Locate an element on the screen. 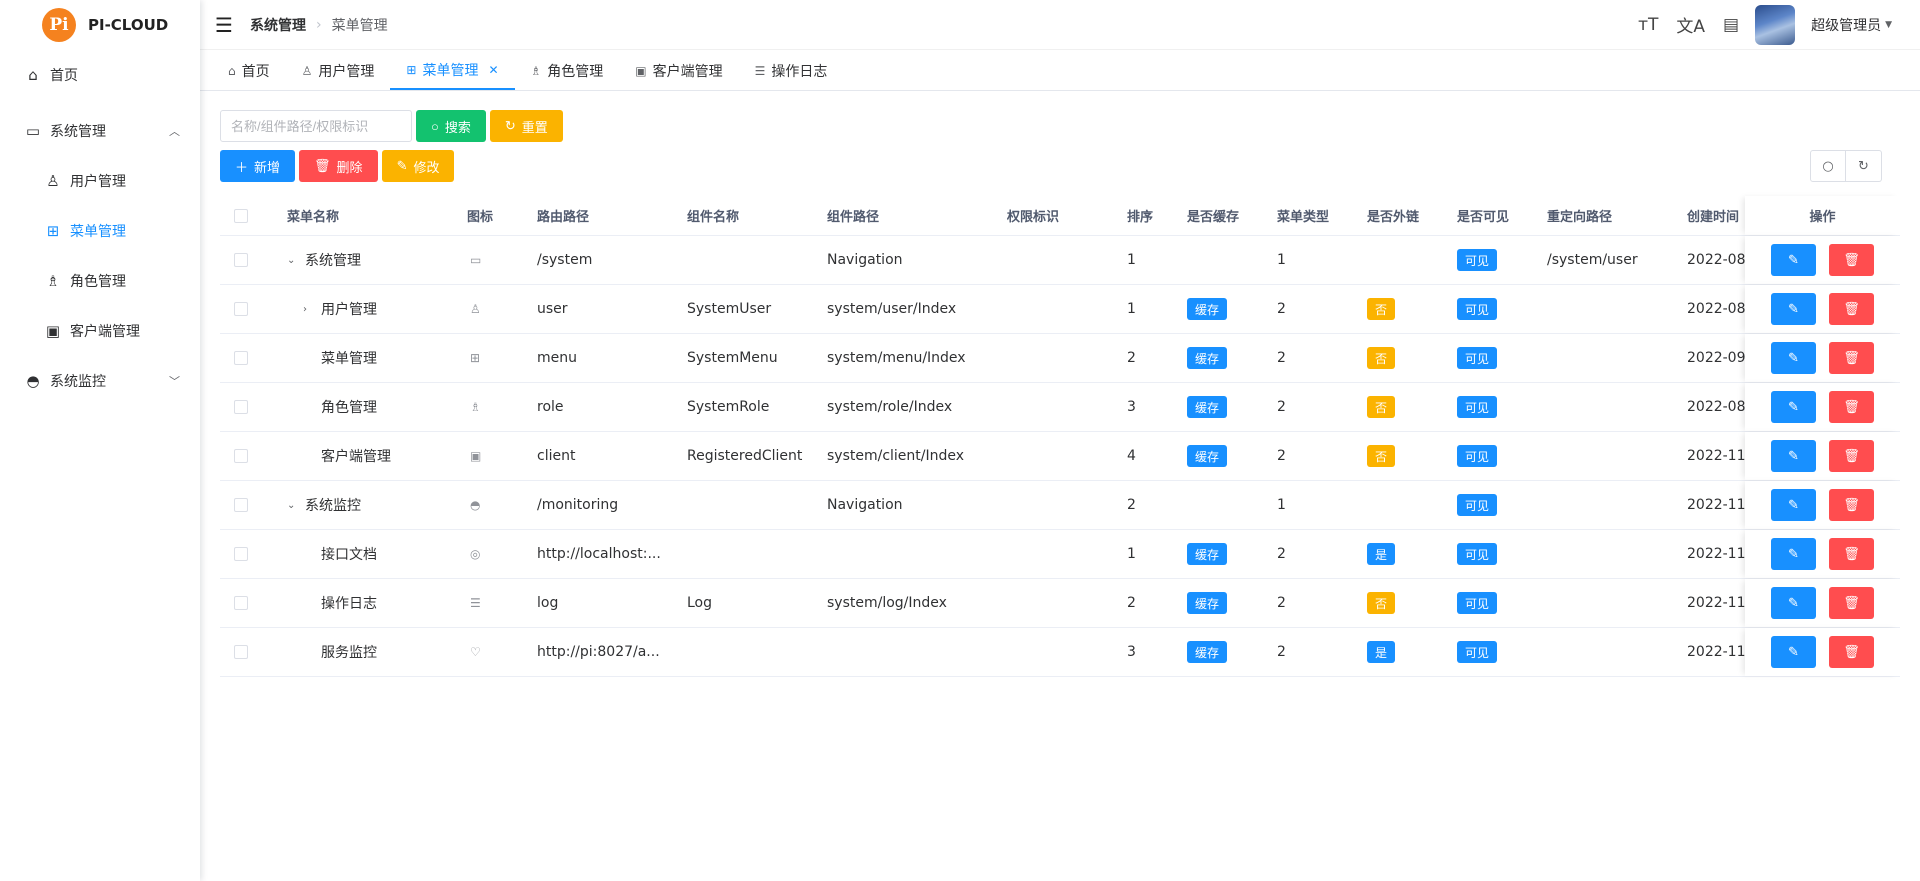 This screenshot has width=1920, height=881. sidebar-item-roles: ♗ 角色管理 is located at coordinates (100, 281).